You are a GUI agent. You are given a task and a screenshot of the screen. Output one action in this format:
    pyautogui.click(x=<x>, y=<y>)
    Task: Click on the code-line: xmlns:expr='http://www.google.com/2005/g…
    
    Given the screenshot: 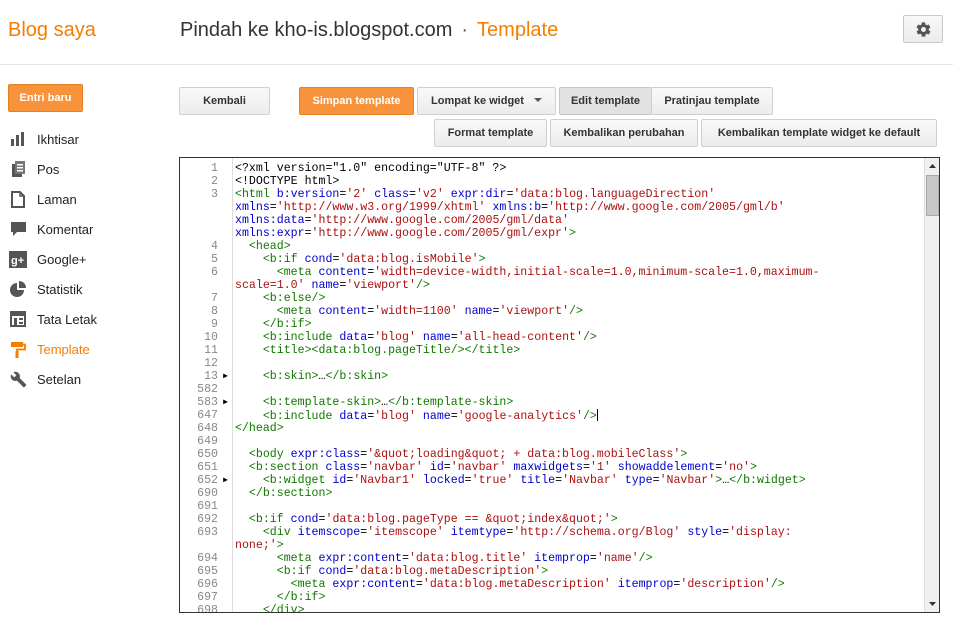 What is the action you would take?
    pyautogui.click(x=552, y=233)
    